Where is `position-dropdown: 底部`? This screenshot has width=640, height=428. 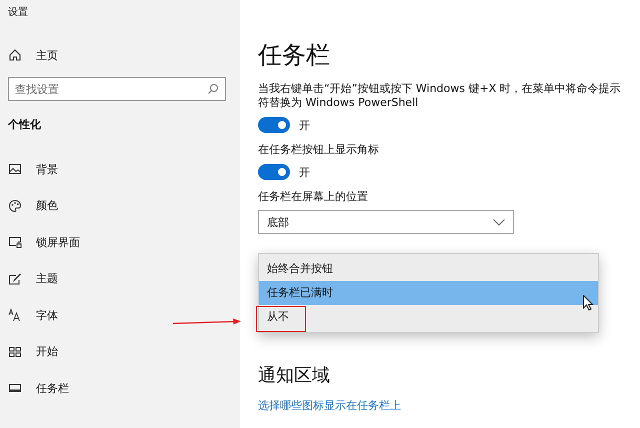 position-dropdown: 底部 is located at coordinates (386, 222).